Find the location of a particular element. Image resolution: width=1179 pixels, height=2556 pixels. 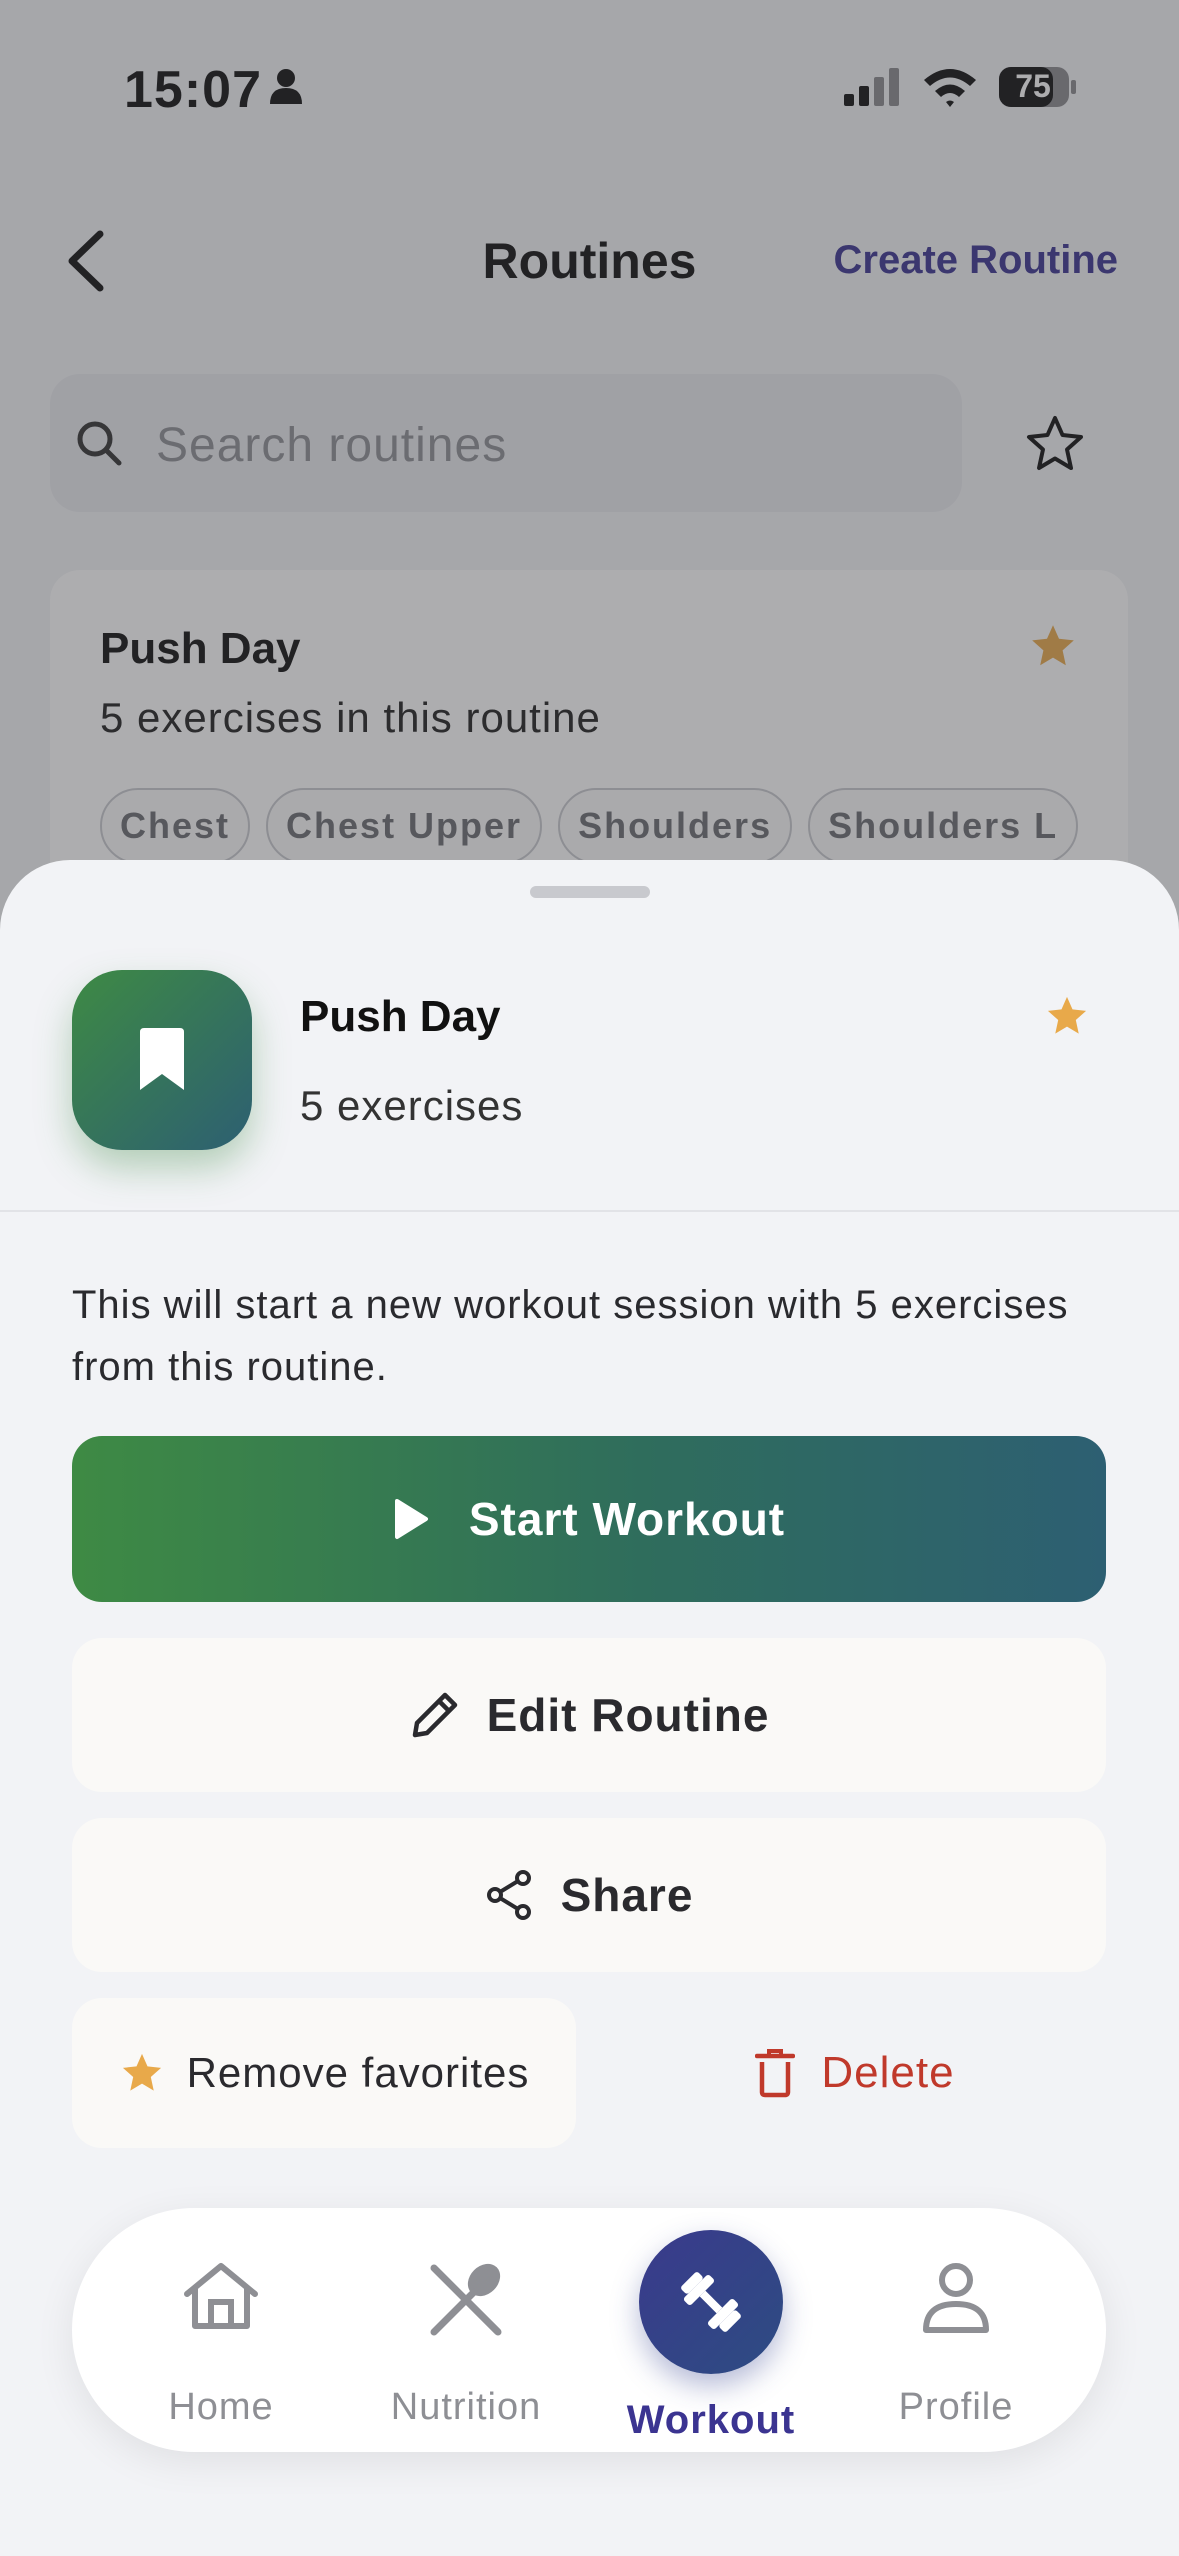

start-workout-label: Start Workout is located at coordinates (627, 1519).